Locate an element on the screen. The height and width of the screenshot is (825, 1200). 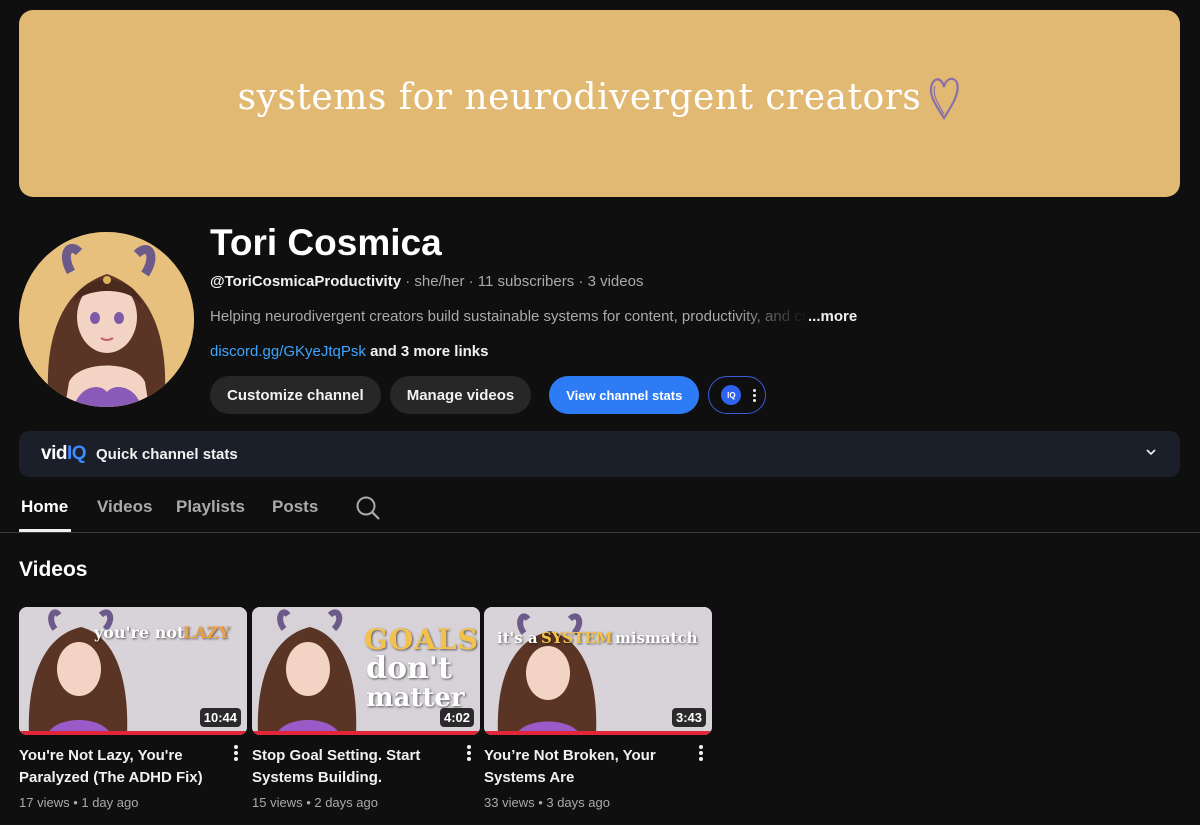
video-duration: 4:02 is located at coordinates (456, 717).